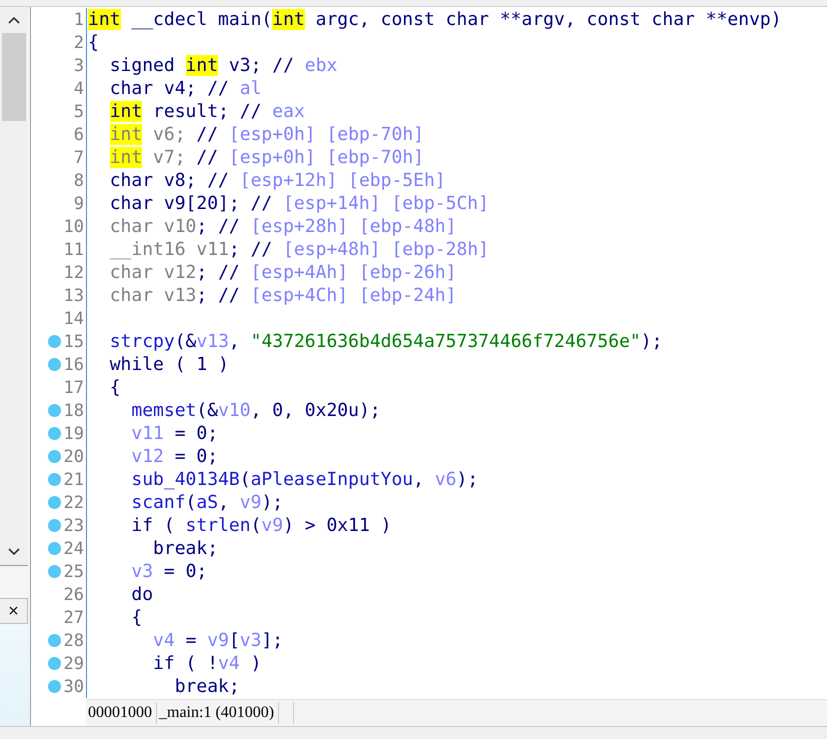 The image size is (827, 739). Describe the element at coordinates (168, 364) in the screenshot. I see `code-line: while ( 1 )` at that location.